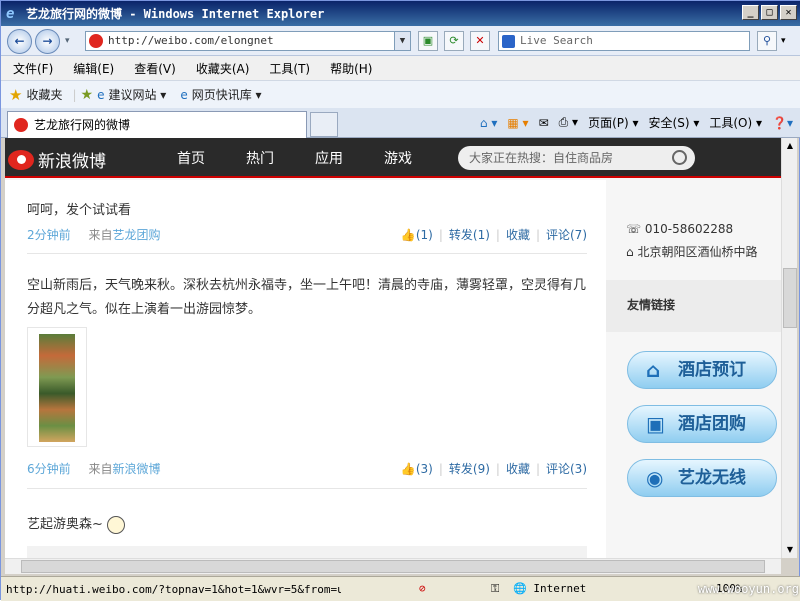 The image size is (800, 601). I want to click on search-icon, so click(679, 157).